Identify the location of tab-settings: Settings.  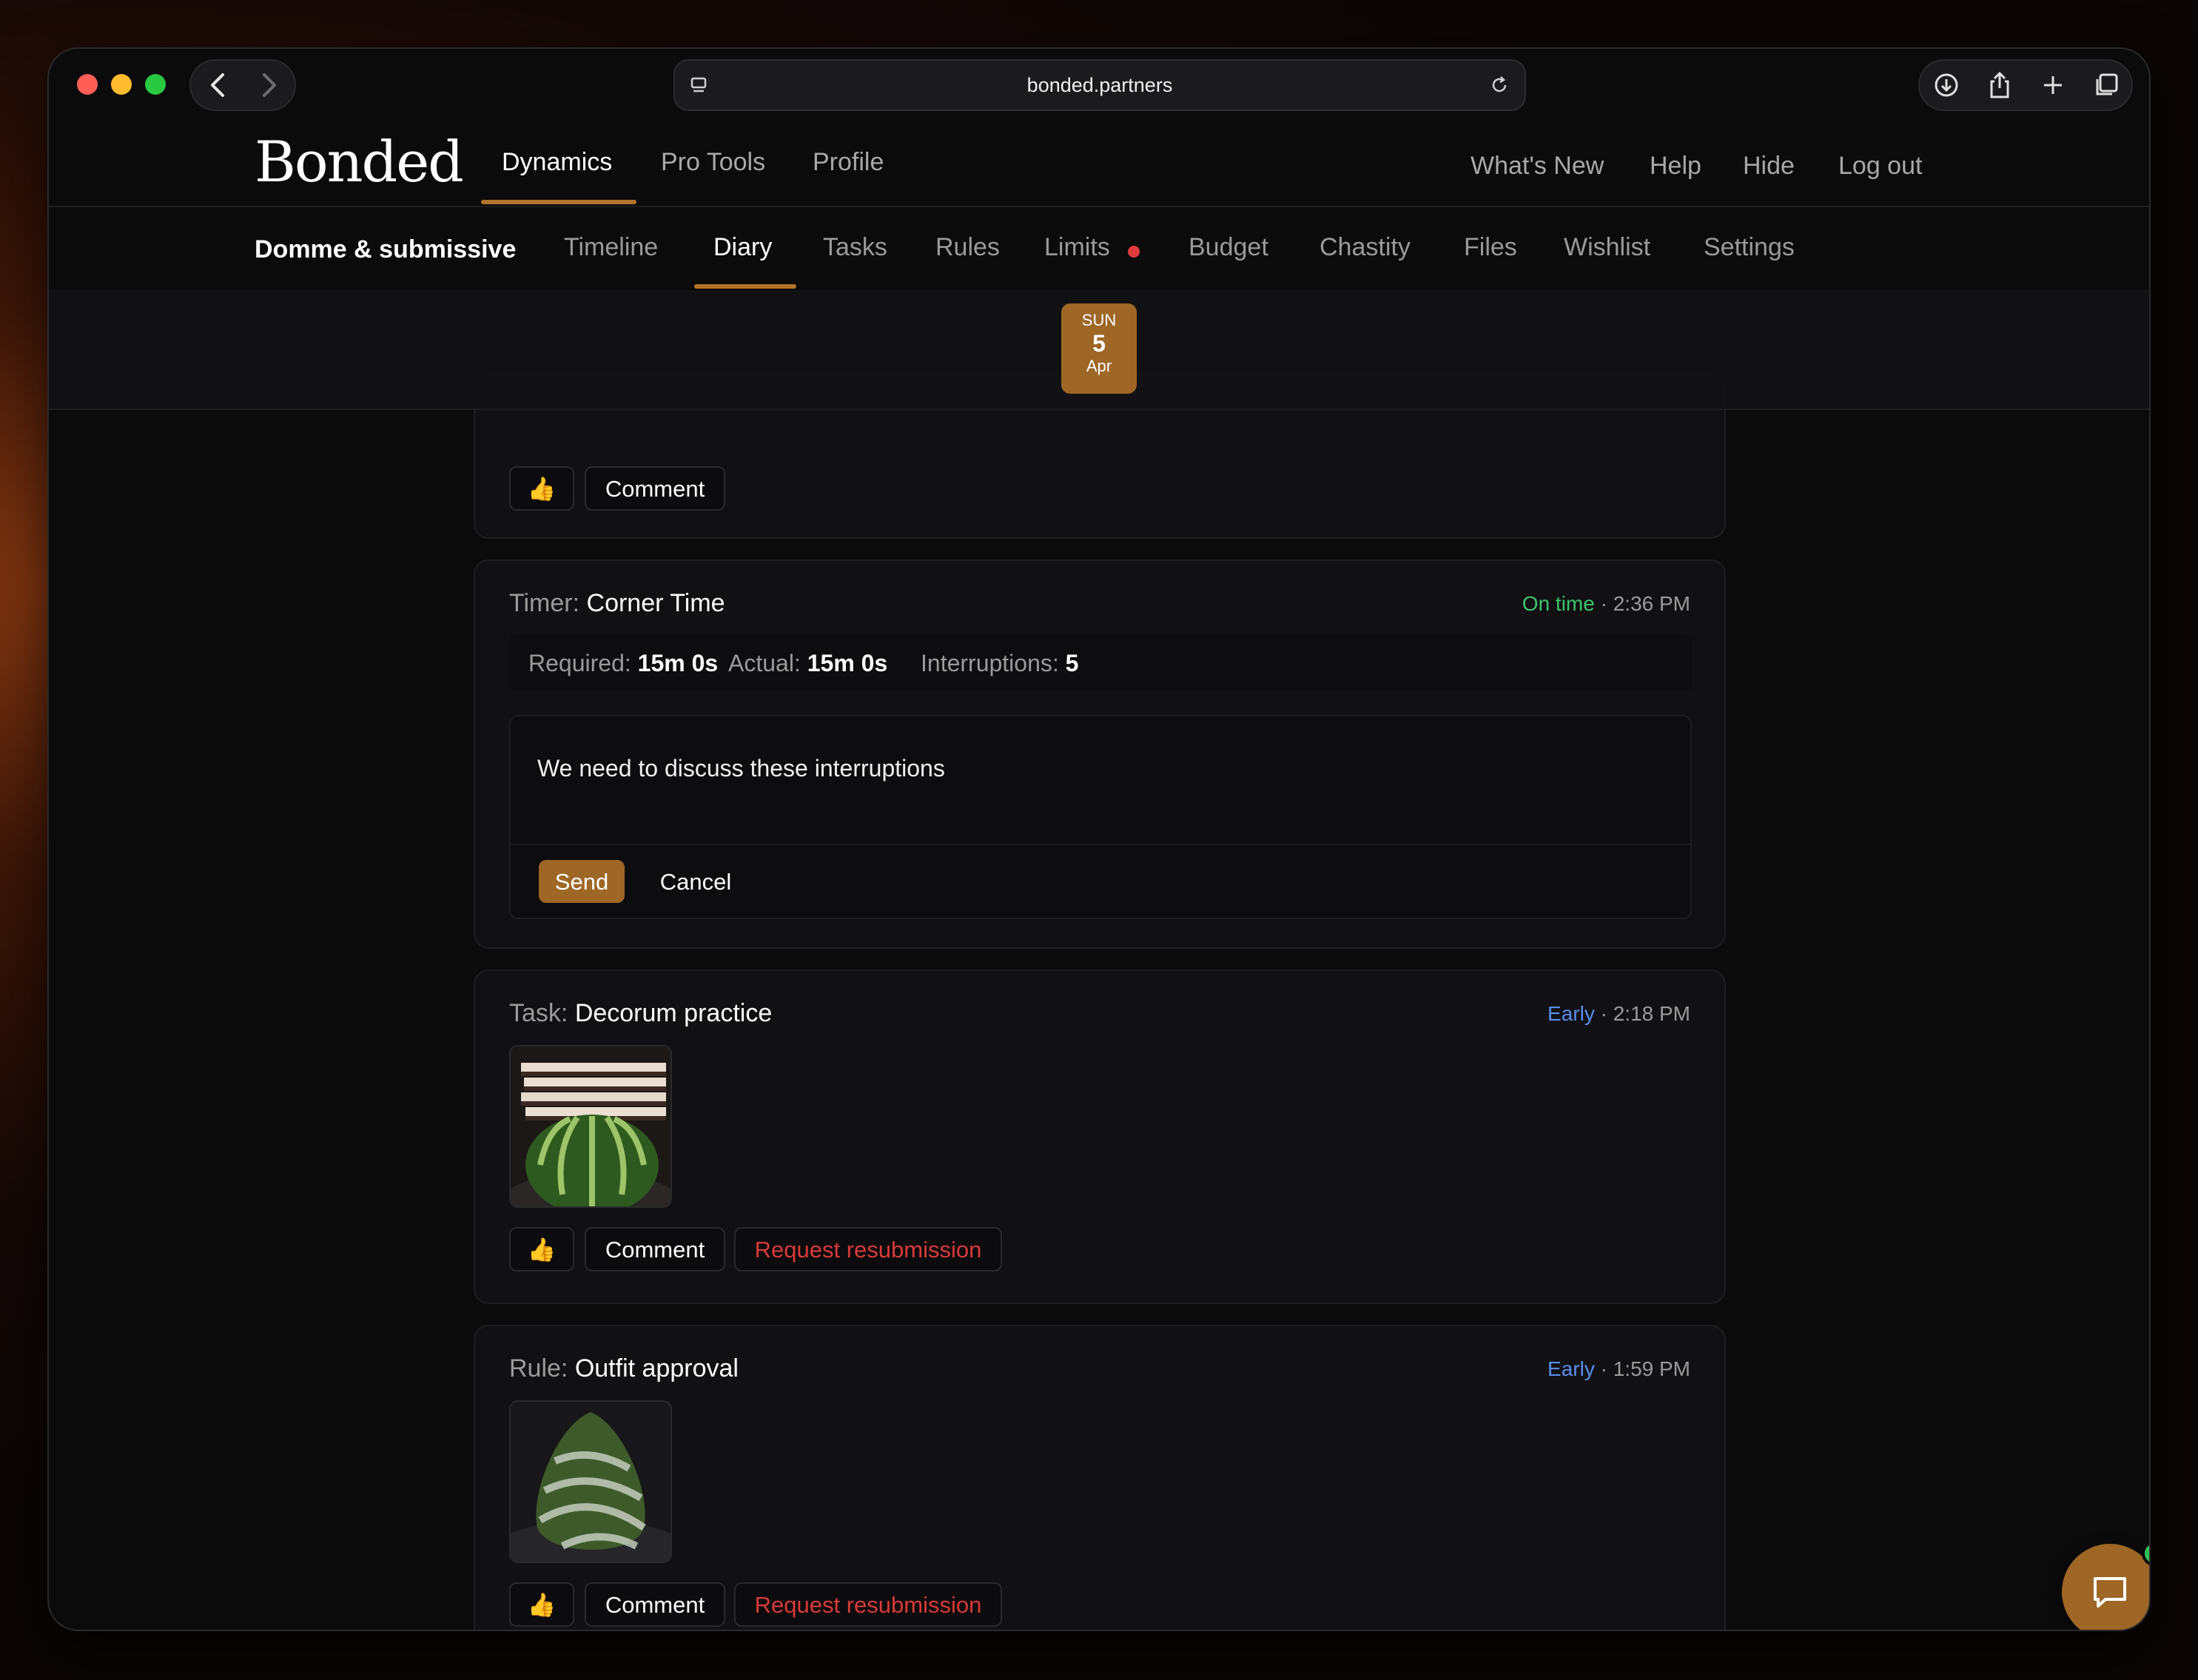
(1749, 248).